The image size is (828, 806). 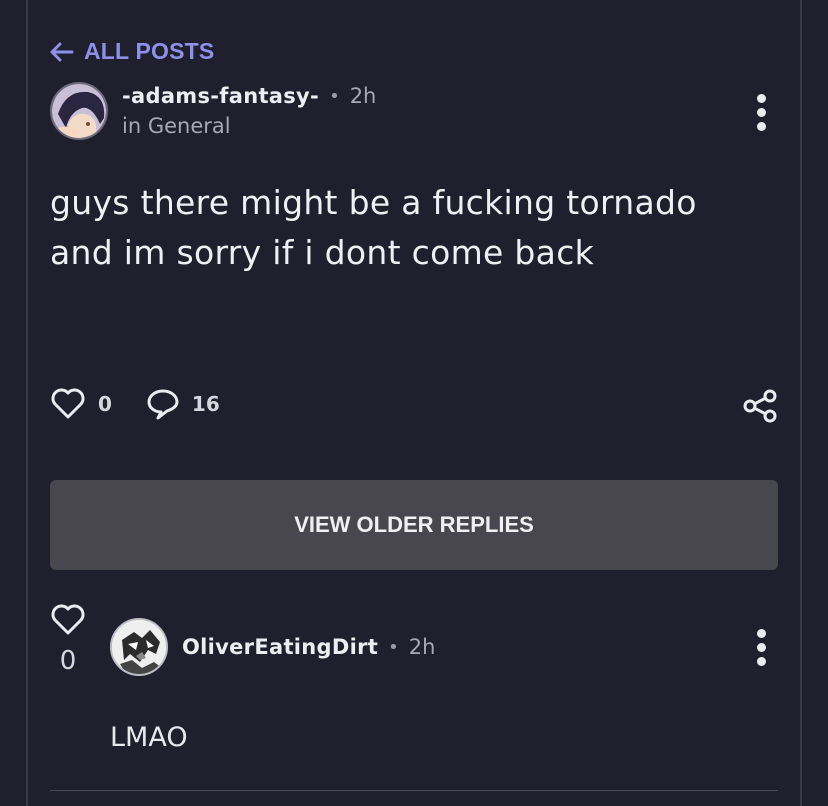 What do you see at coordinates (79, 111) in the screenshot?
I see `author-avatar` at bounding box center [79, 111].